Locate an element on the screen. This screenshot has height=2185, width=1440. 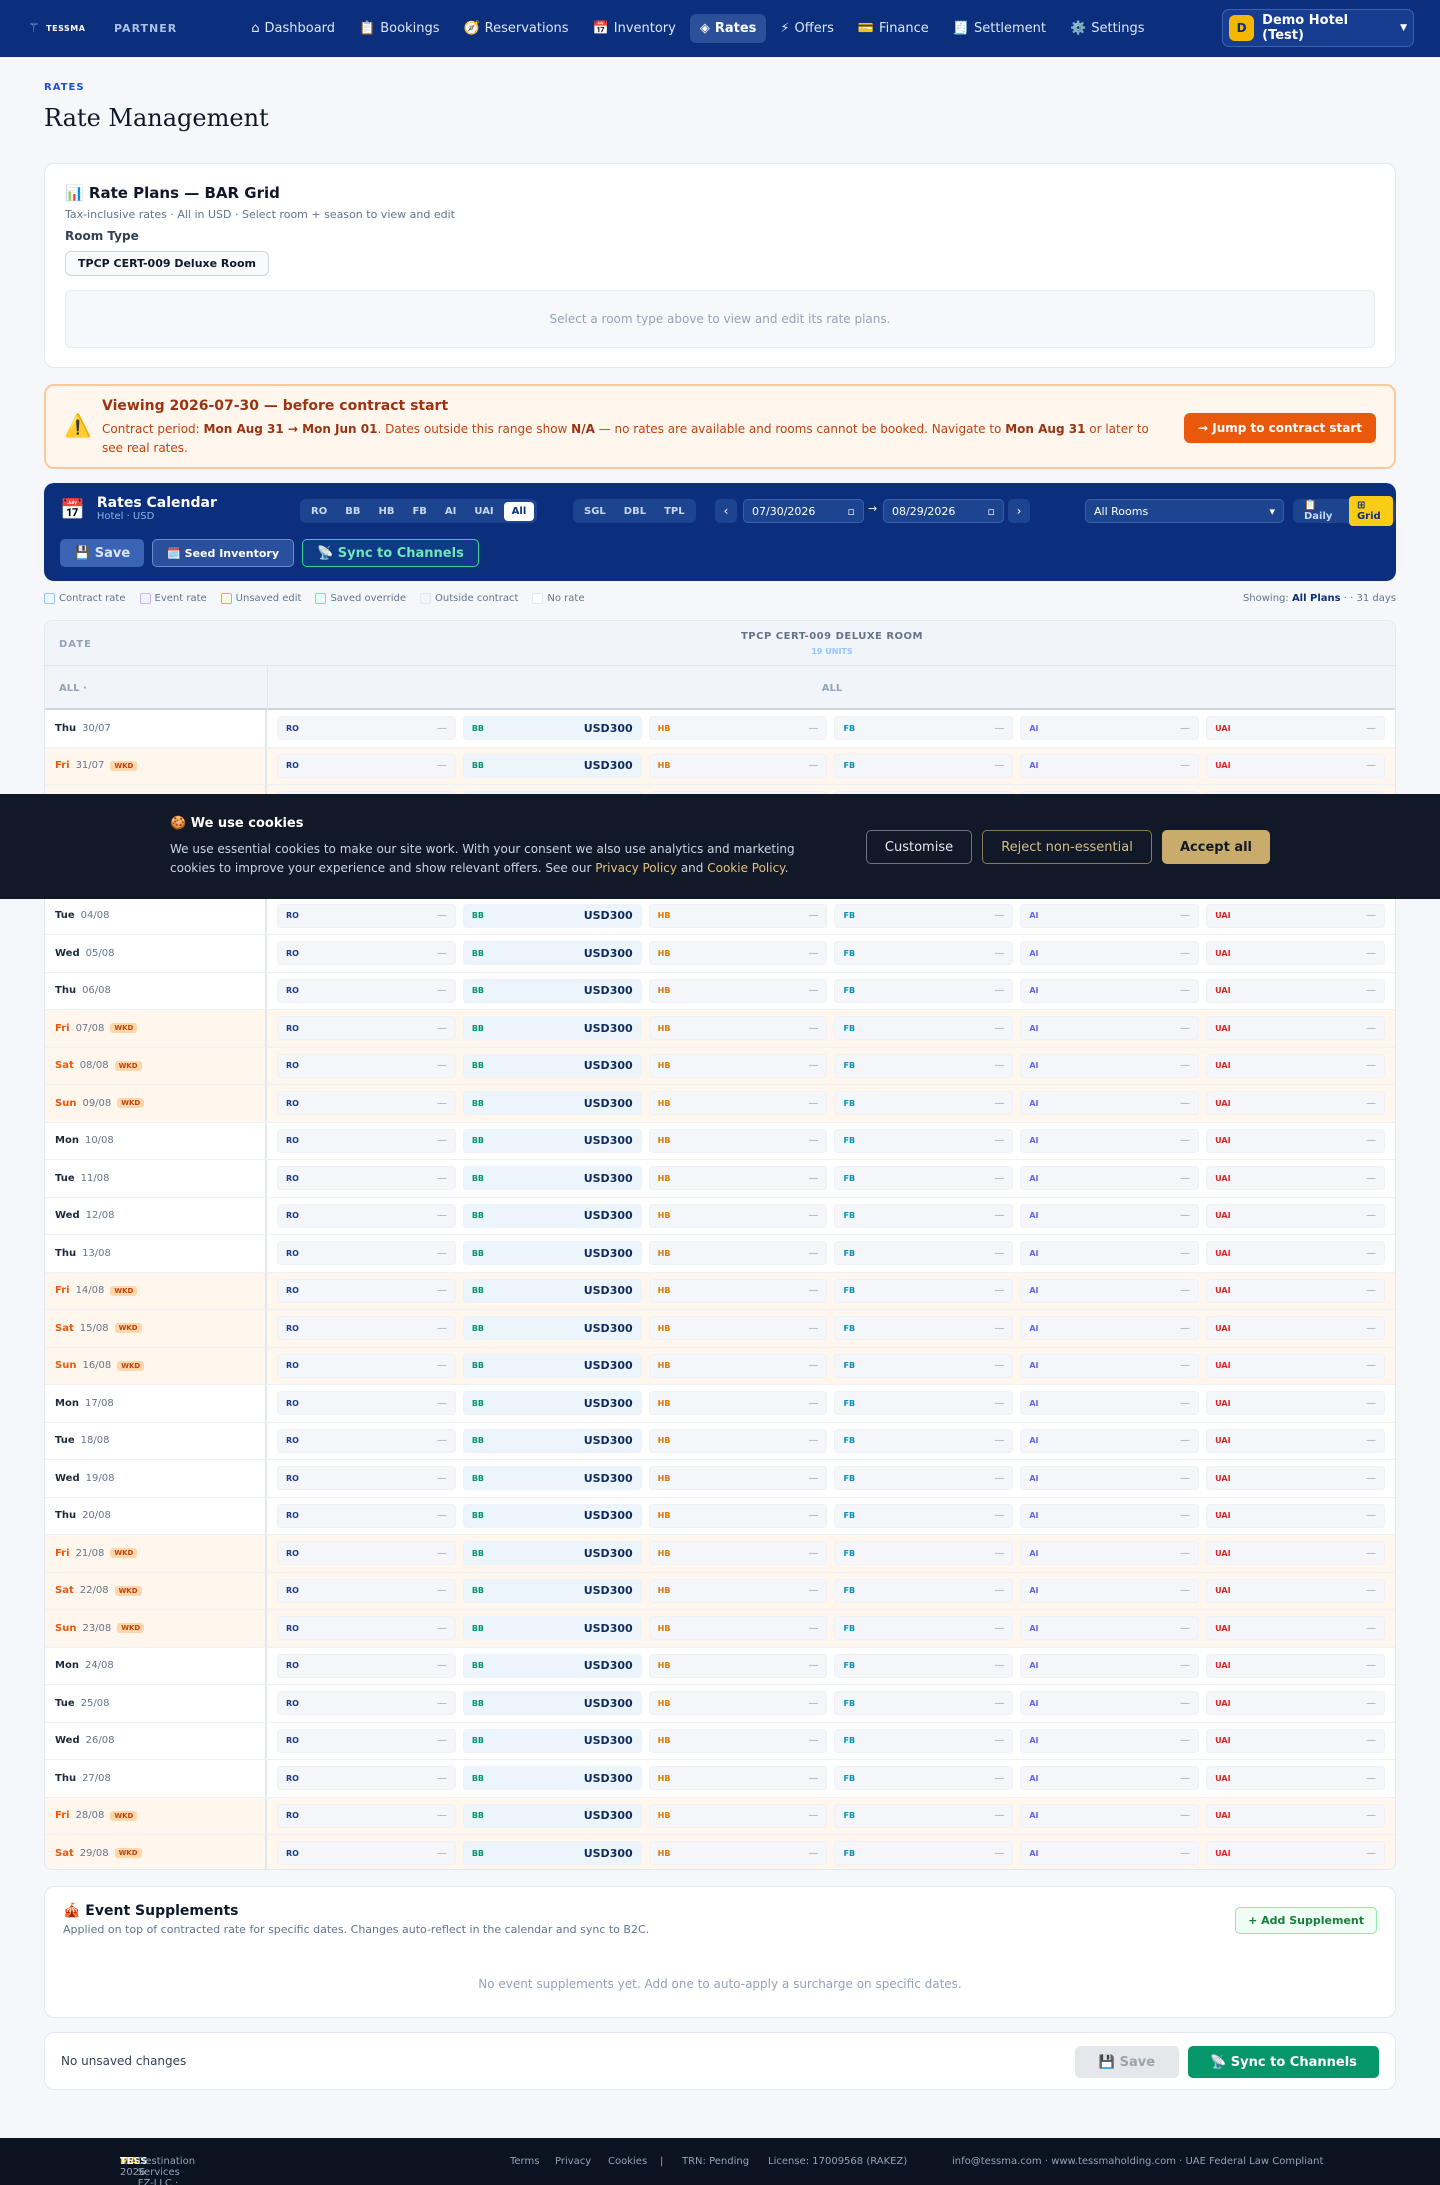
meal-filter-all: All is located at coordinates (519, 511).